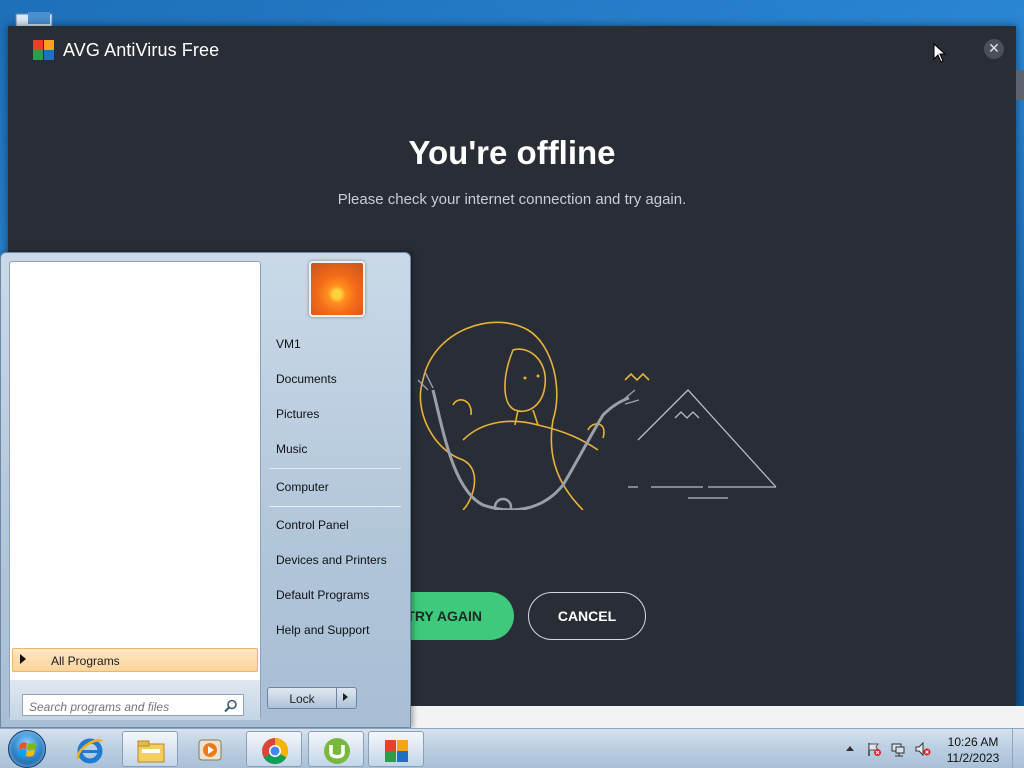  I want to click on start-button, so click(27, 749).